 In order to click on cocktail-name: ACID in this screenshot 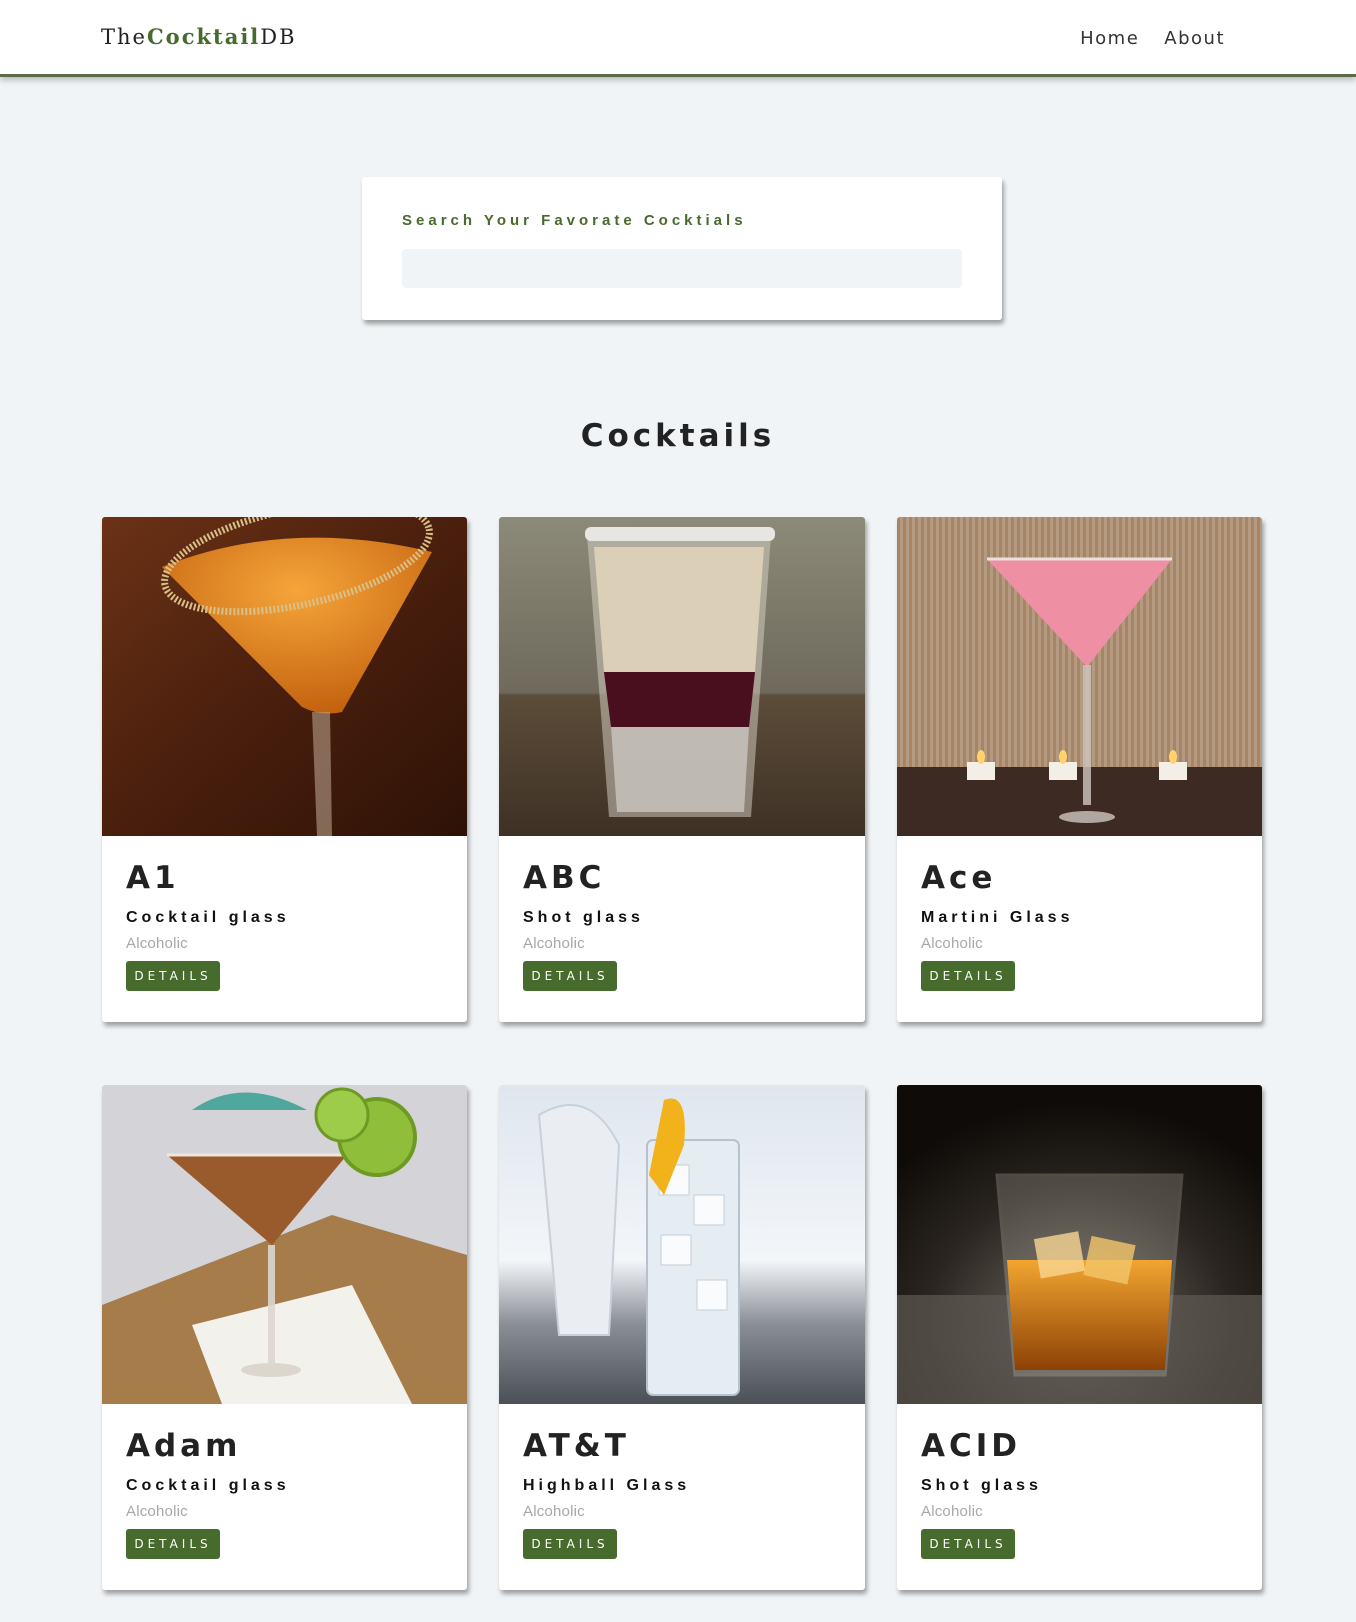, I will do `click(971, 1446)`.